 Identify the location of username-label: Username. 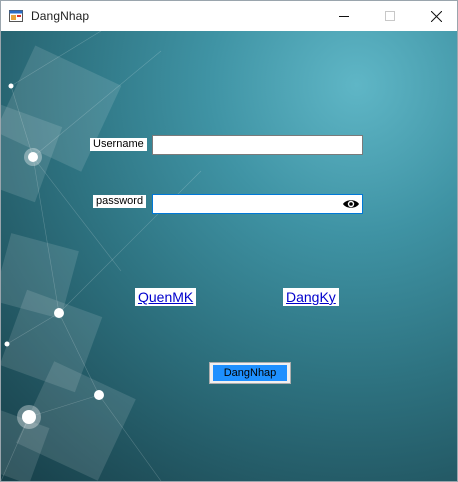
(118, 144).